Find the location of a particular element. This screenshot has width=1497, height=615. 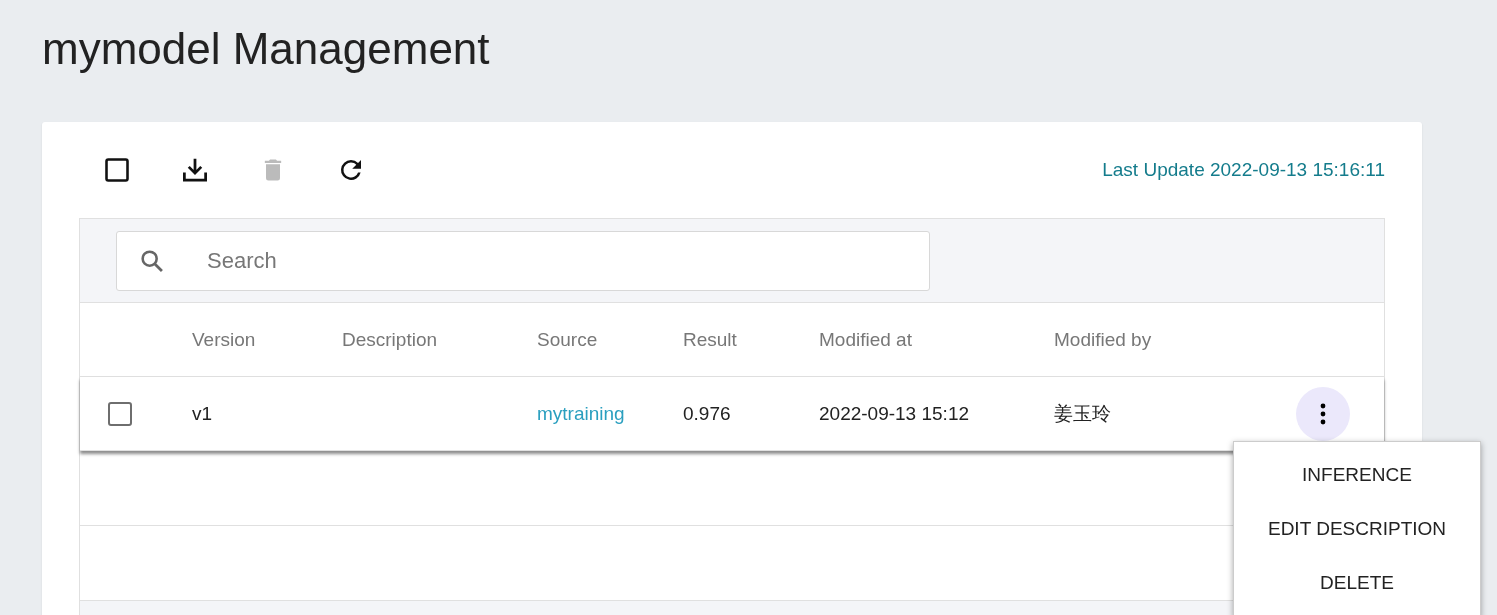

column-header: Description is located at coordinates (390, 339).